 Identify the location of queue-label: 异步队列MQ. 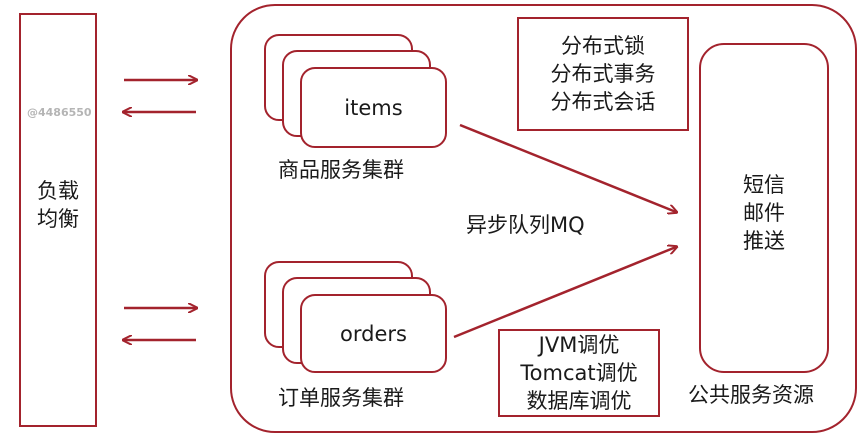
(525, 225).